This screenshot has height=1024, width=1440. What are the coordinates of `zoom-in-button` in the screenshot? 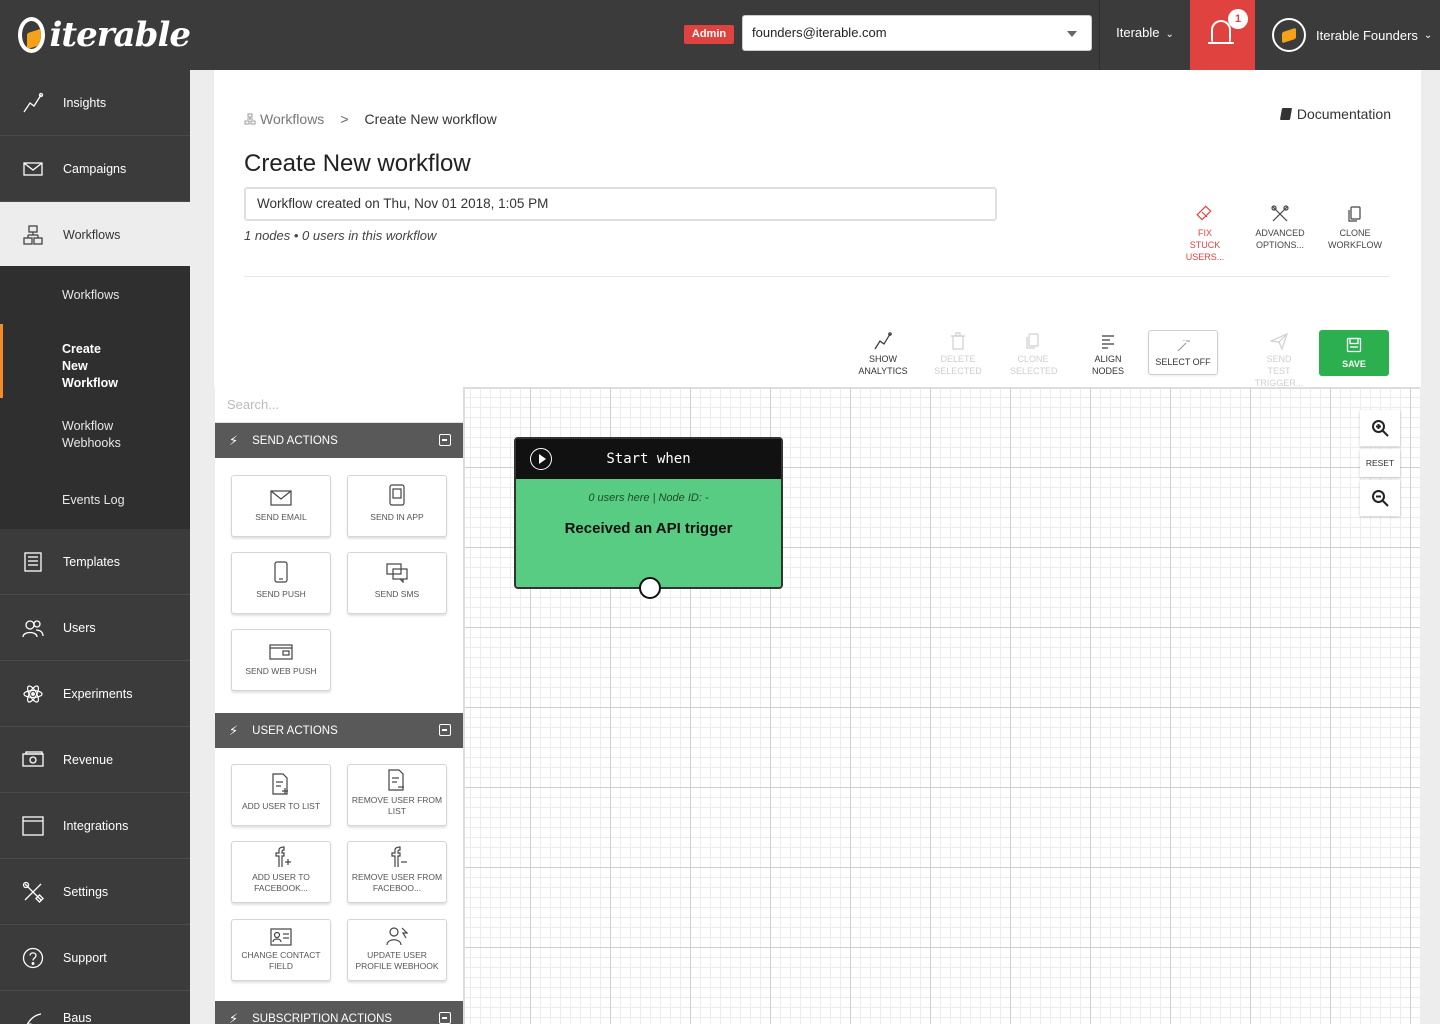 It's located at (1380, 428).